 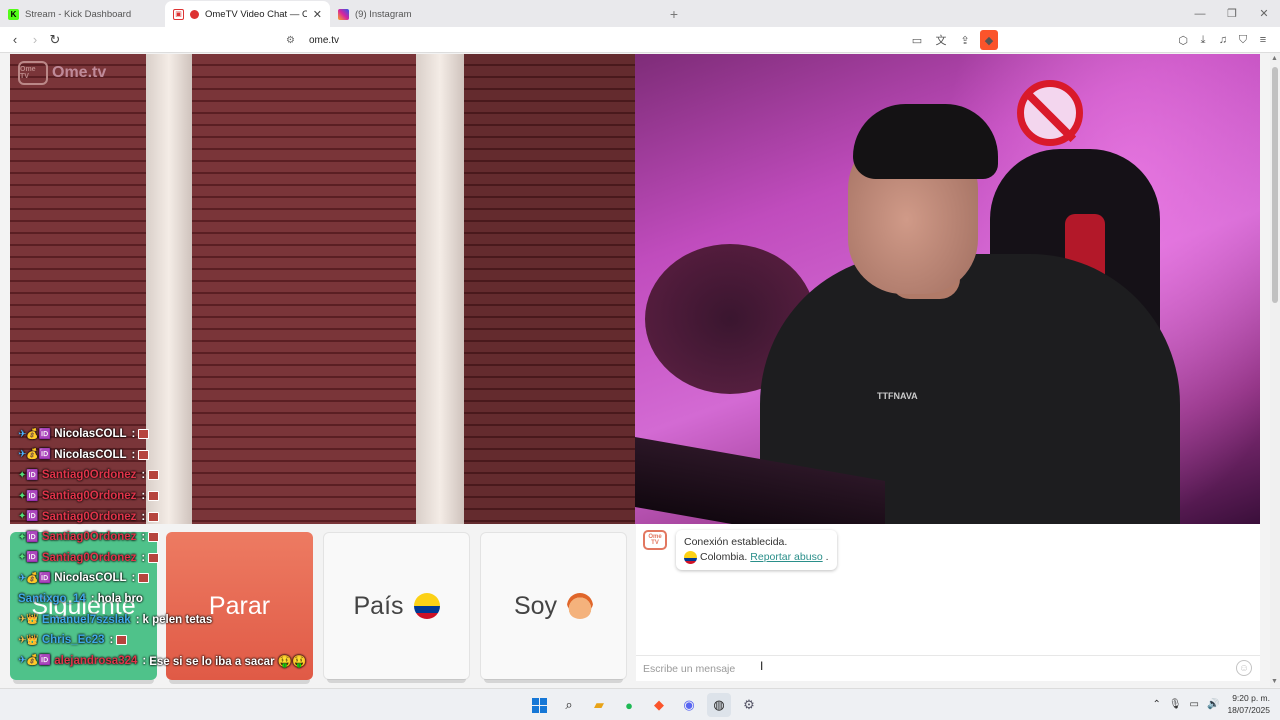 I want to click on chat-overlay-line: Santixgo_14: hola bro, so click(x=178, y=599).